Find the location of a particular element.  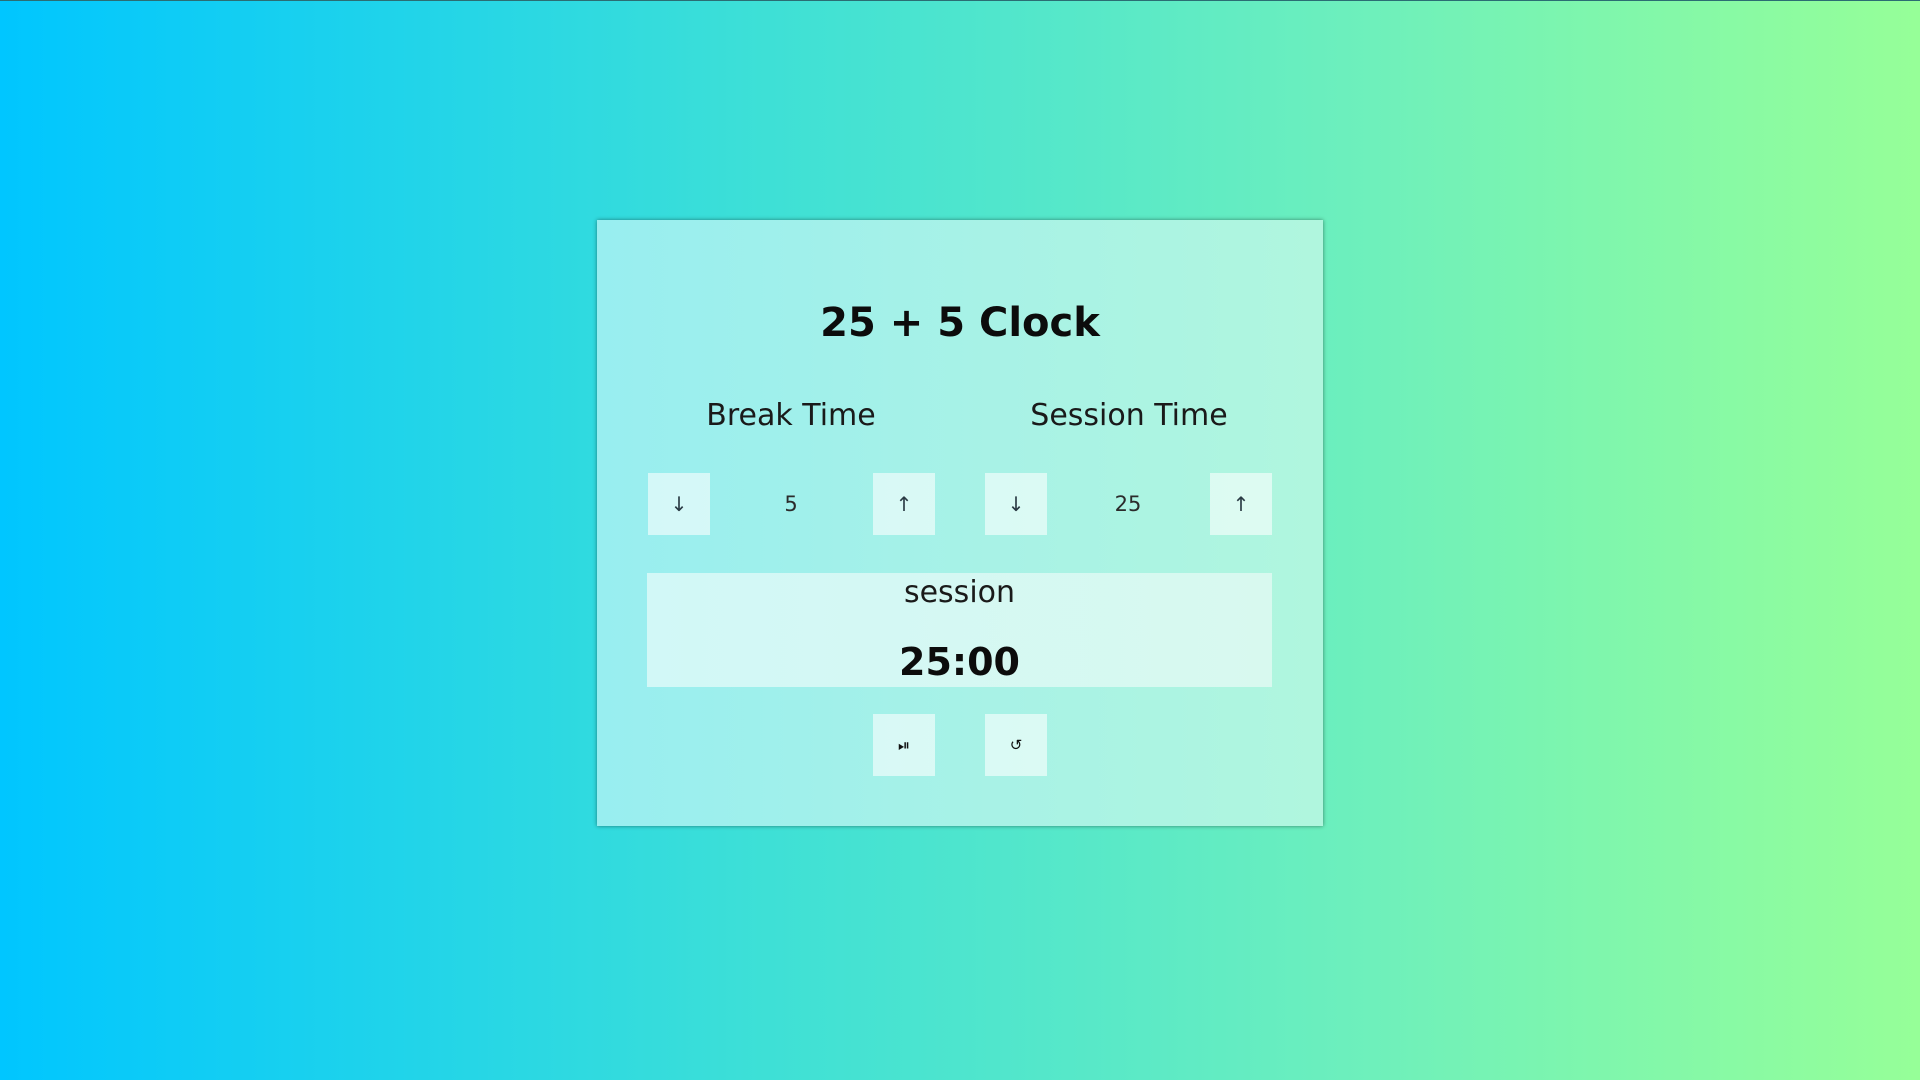

timer-display: session 25:00 is located at coordinates (959, 630).